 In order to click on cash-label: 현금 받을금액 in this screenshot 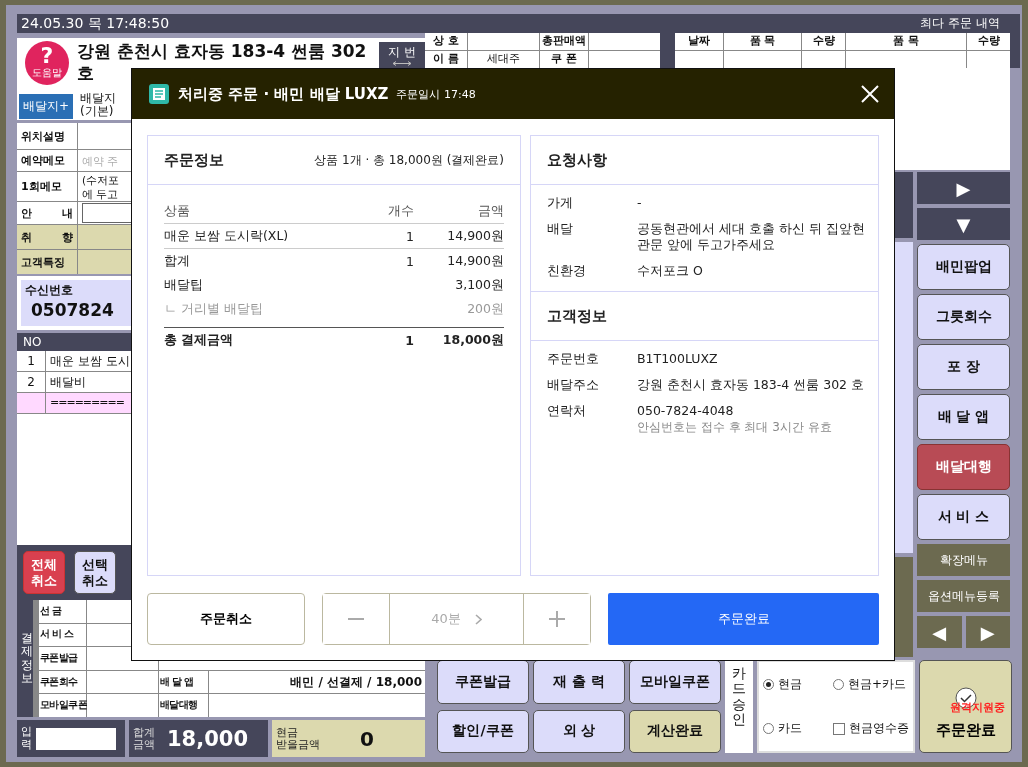, I will do `click(298, 738)`.